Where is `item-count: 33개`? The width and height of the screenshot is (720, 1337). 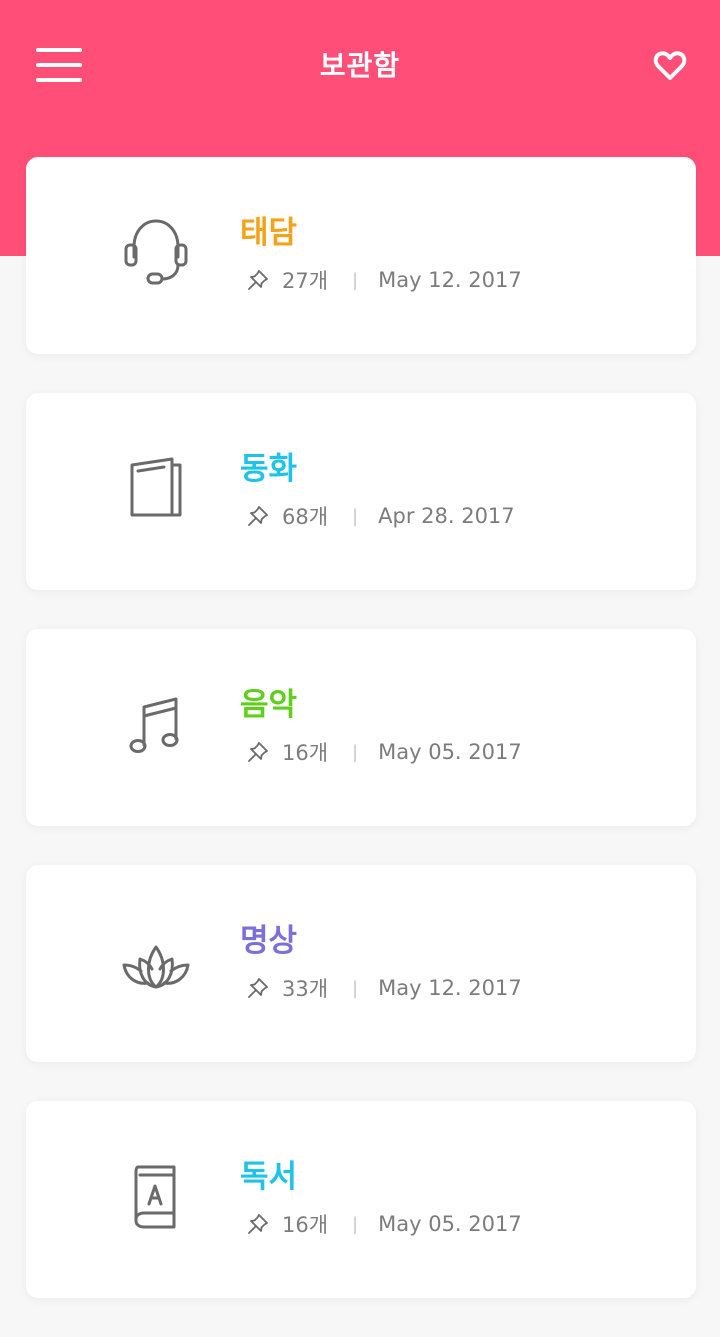 item-count: 33개 is located at coordinates (305, 989).